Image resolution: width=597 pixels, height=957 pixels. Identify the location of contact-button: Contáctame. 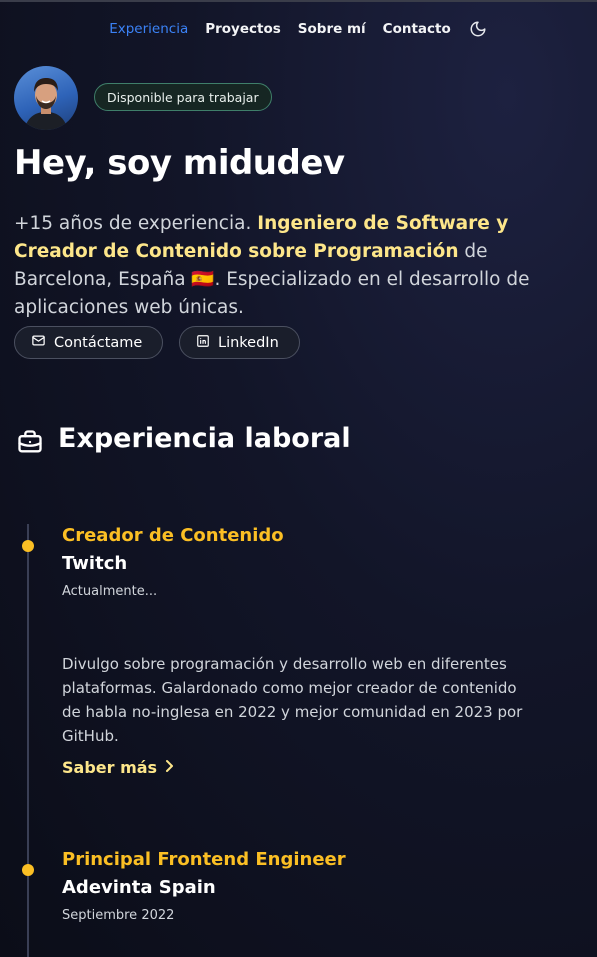
(88, 342).